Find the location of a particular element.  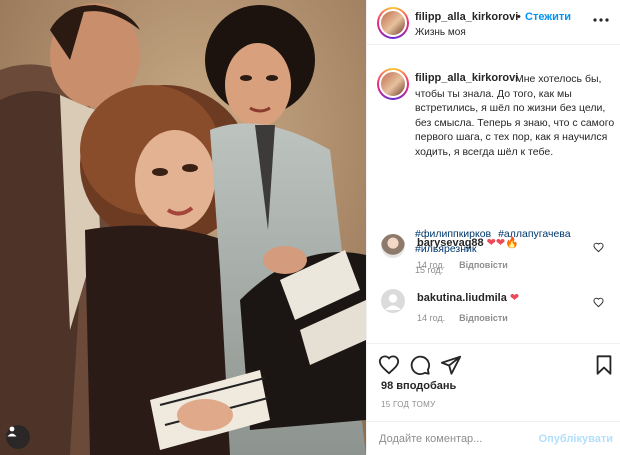

comment-item: barysevag88 ❤❤🔥 14 год. Відповісти is located at coordinates (493, 258).